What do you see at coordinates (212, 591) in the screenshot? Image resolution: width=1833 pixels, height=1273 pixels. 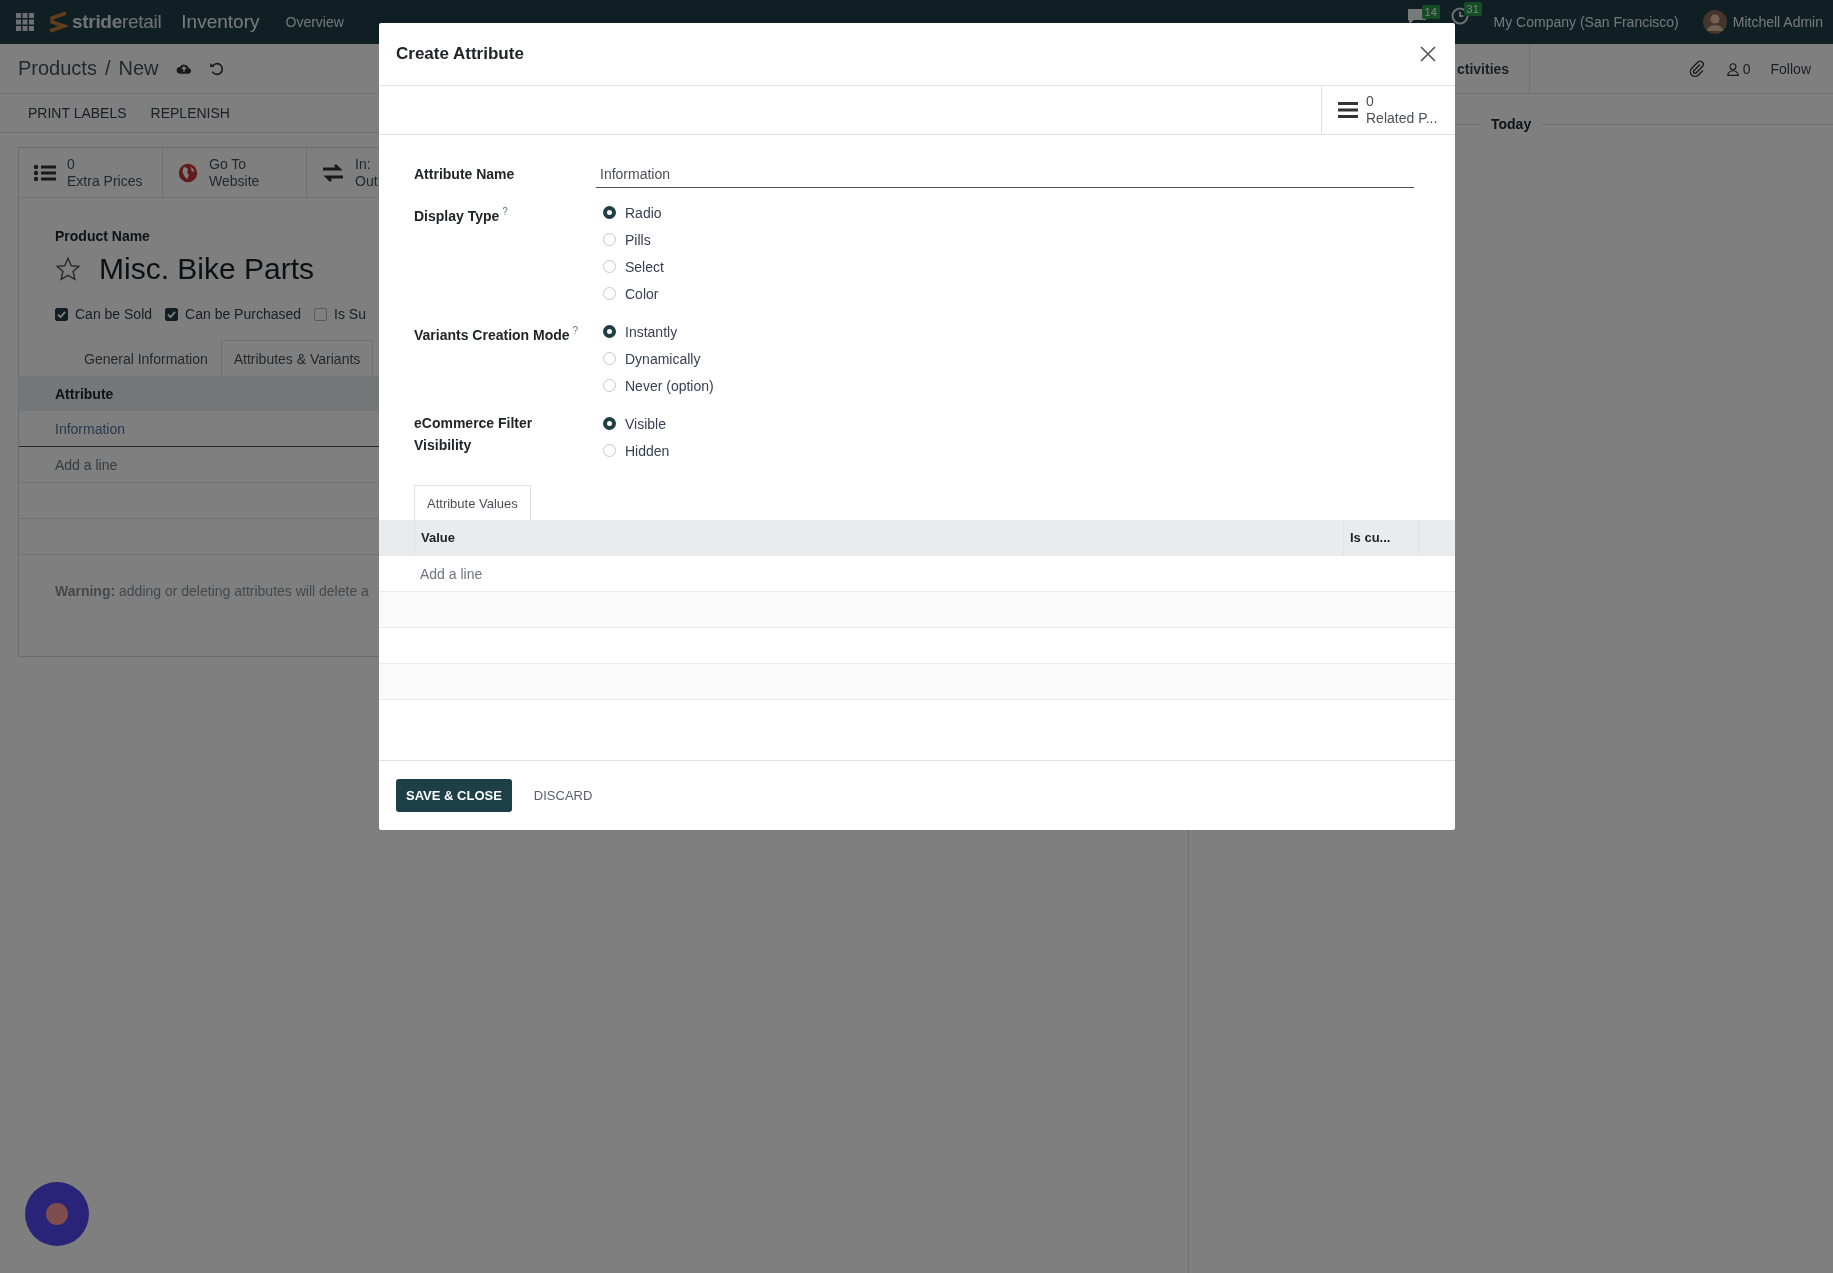 I see `warning-text: Warning: adding or deleting attributes will delete a` at bounding box center [212, 591].